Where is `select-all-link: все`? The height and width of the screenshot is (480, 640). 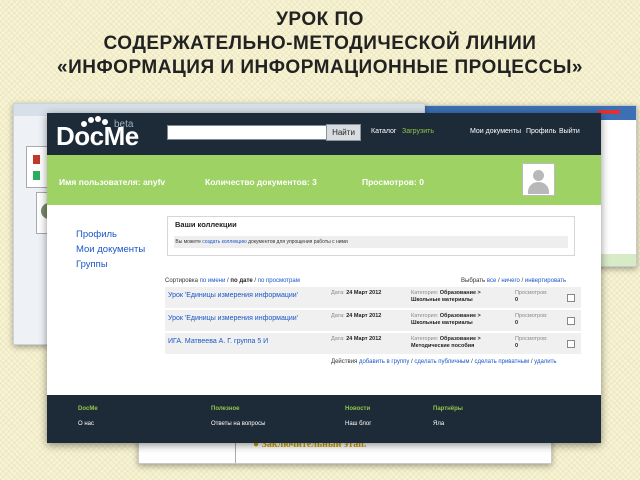 select-all-link: все is located at coordinates (491, 281).